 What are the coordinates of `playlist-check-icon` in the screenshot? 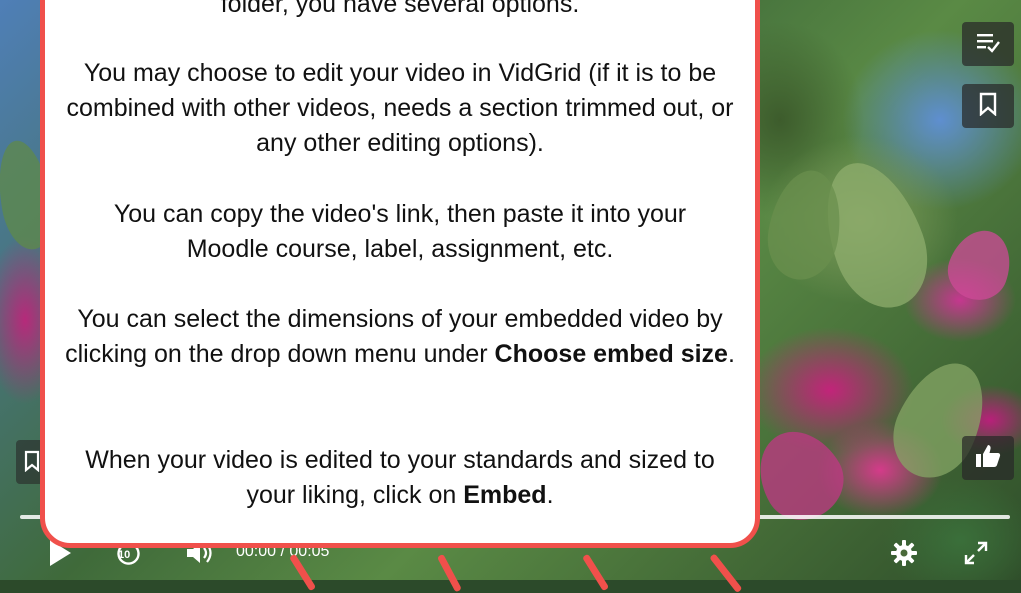 It's located at (988, 44).